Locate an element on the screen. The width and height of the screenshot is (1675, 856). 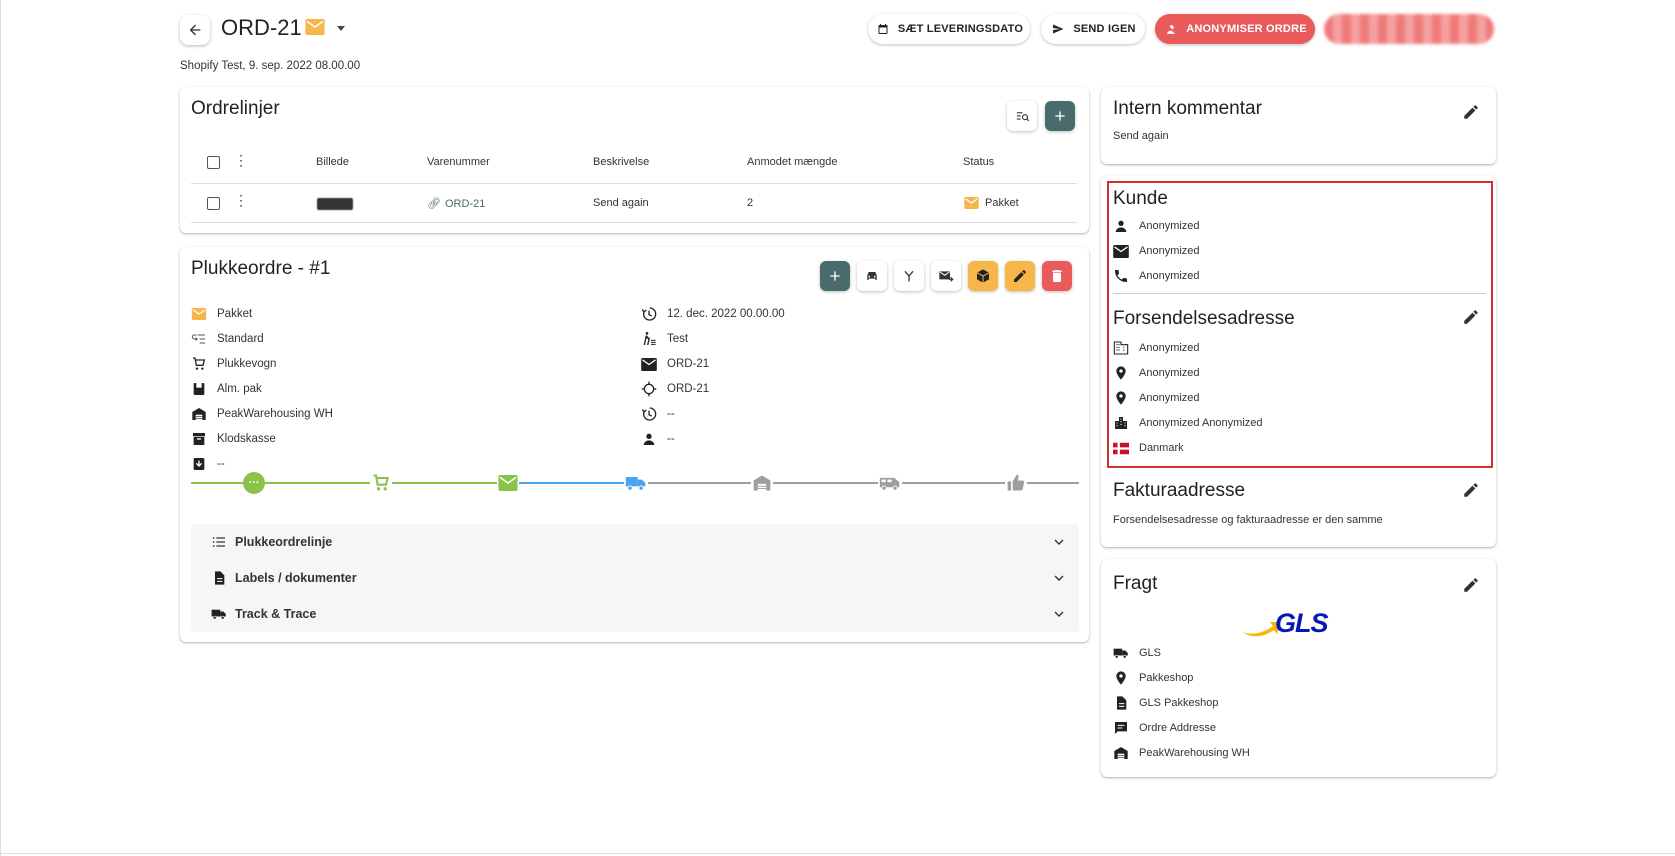
internal-comment-text: Send again is located at coordinates (1141, 136).